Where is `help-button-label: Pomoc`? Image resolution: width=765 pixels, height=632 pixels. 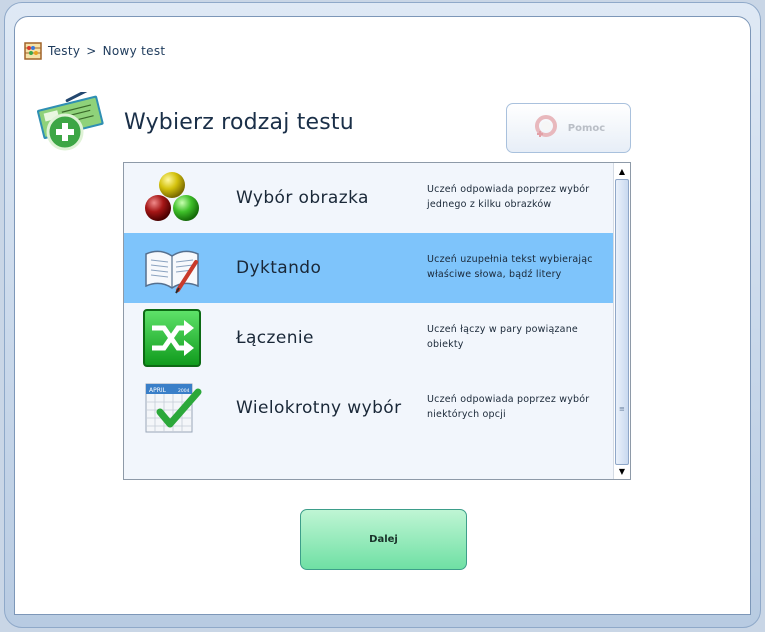
help-button-label: Pomoc is located at coordinates (586, 128).